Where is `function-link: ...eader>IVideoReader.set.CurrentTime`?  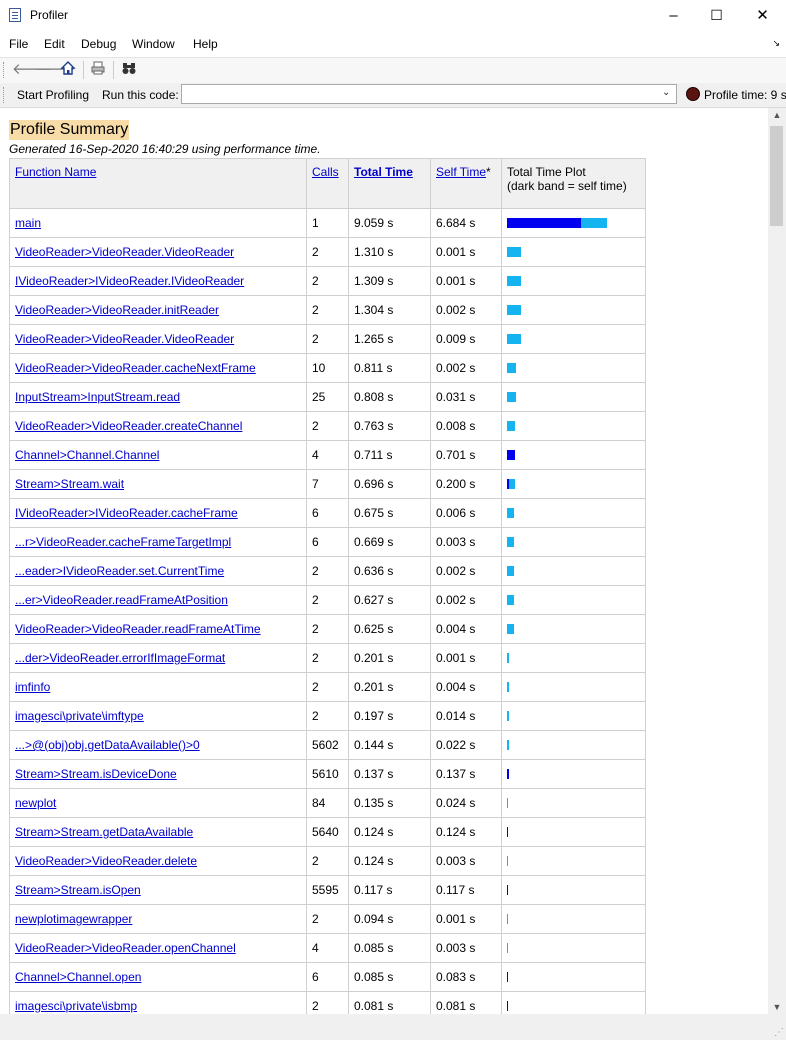
function-link: ...eader>IVideoReader.set.CurrentTime is located at coordinates (119, 571).